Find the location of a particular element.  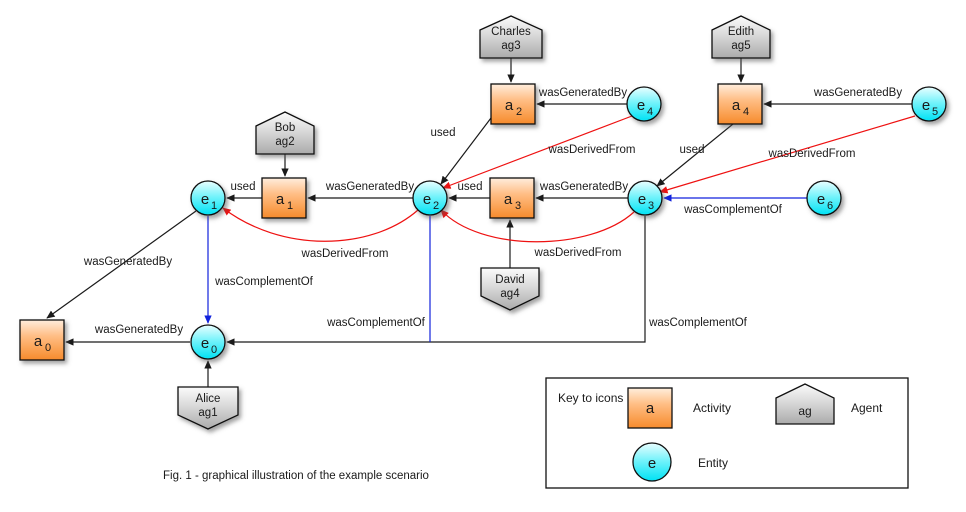

edge-label-e3-a3: wasGeneratedBy is located at coordinates (583, 187).